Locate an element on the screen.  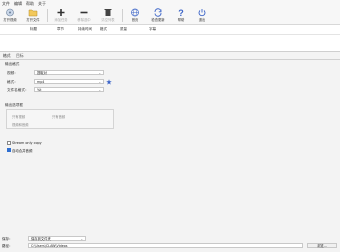
clear-list-button: 清空列表 is located at coordinates (108, 15).